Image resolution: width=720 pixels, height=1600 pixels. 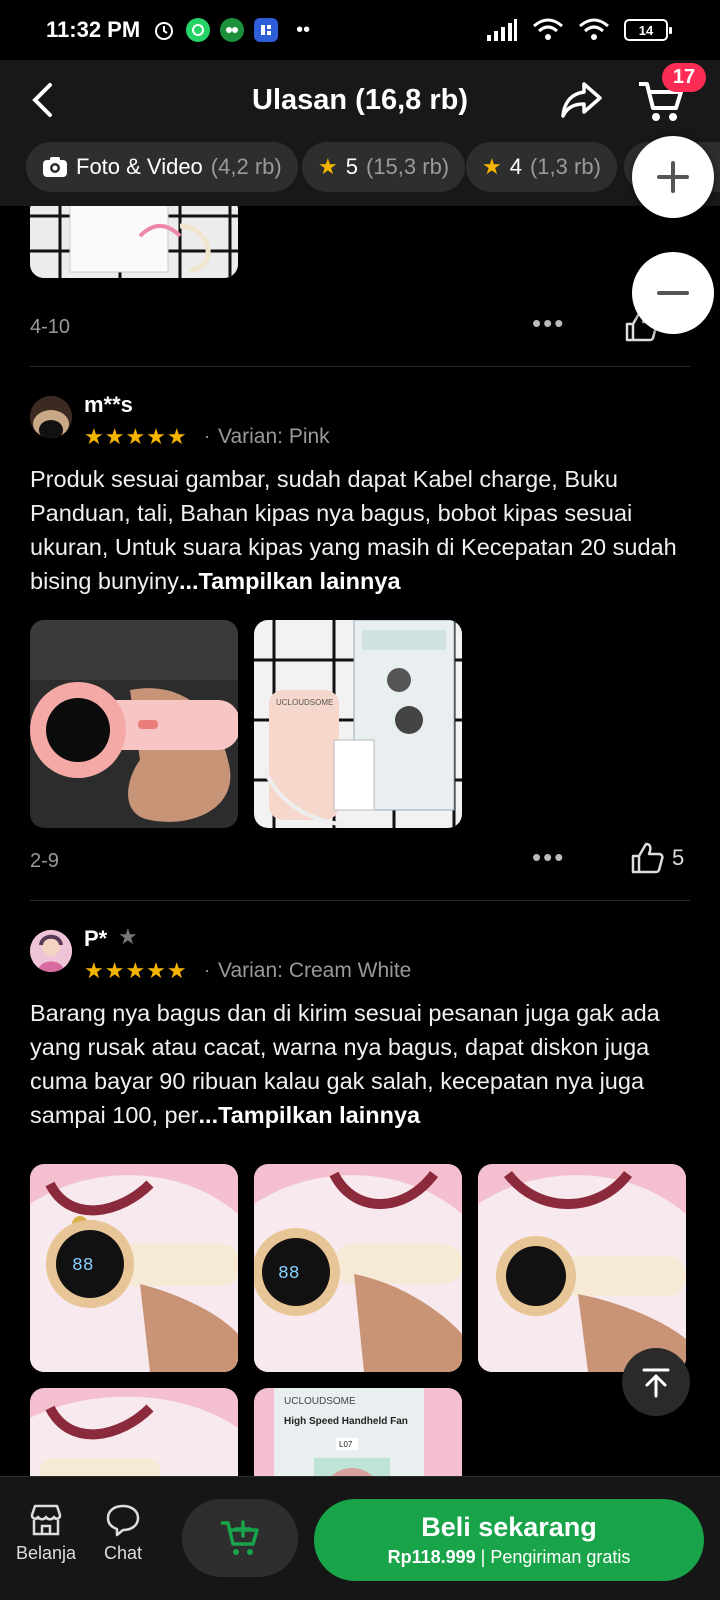 I want to click on chat-button: Chat, so click(x=123, y=1533).